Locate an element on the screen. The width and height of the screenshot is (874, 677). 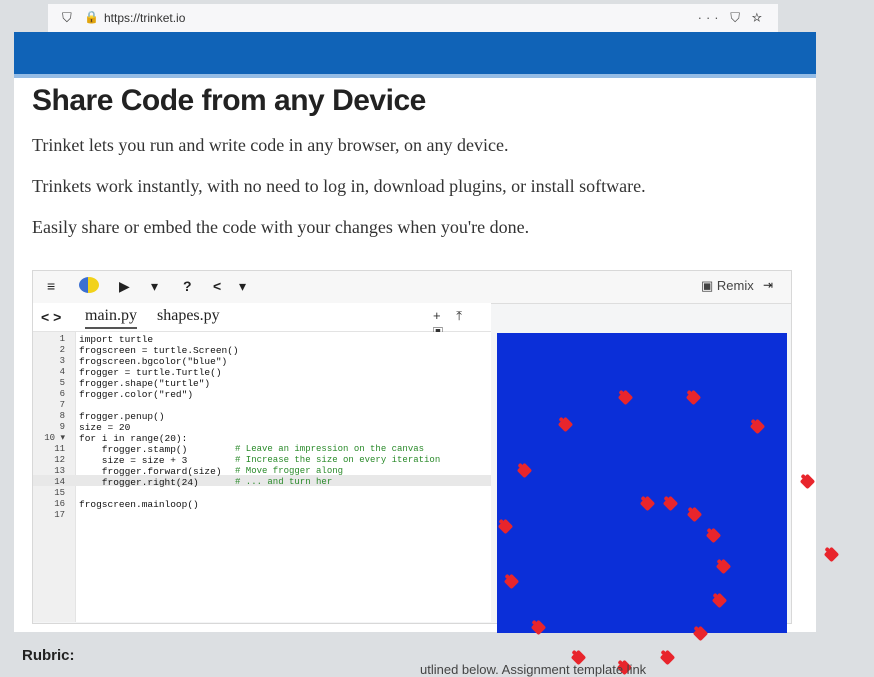
share-dropdown: ▾ is located at coordinates (242, 286).